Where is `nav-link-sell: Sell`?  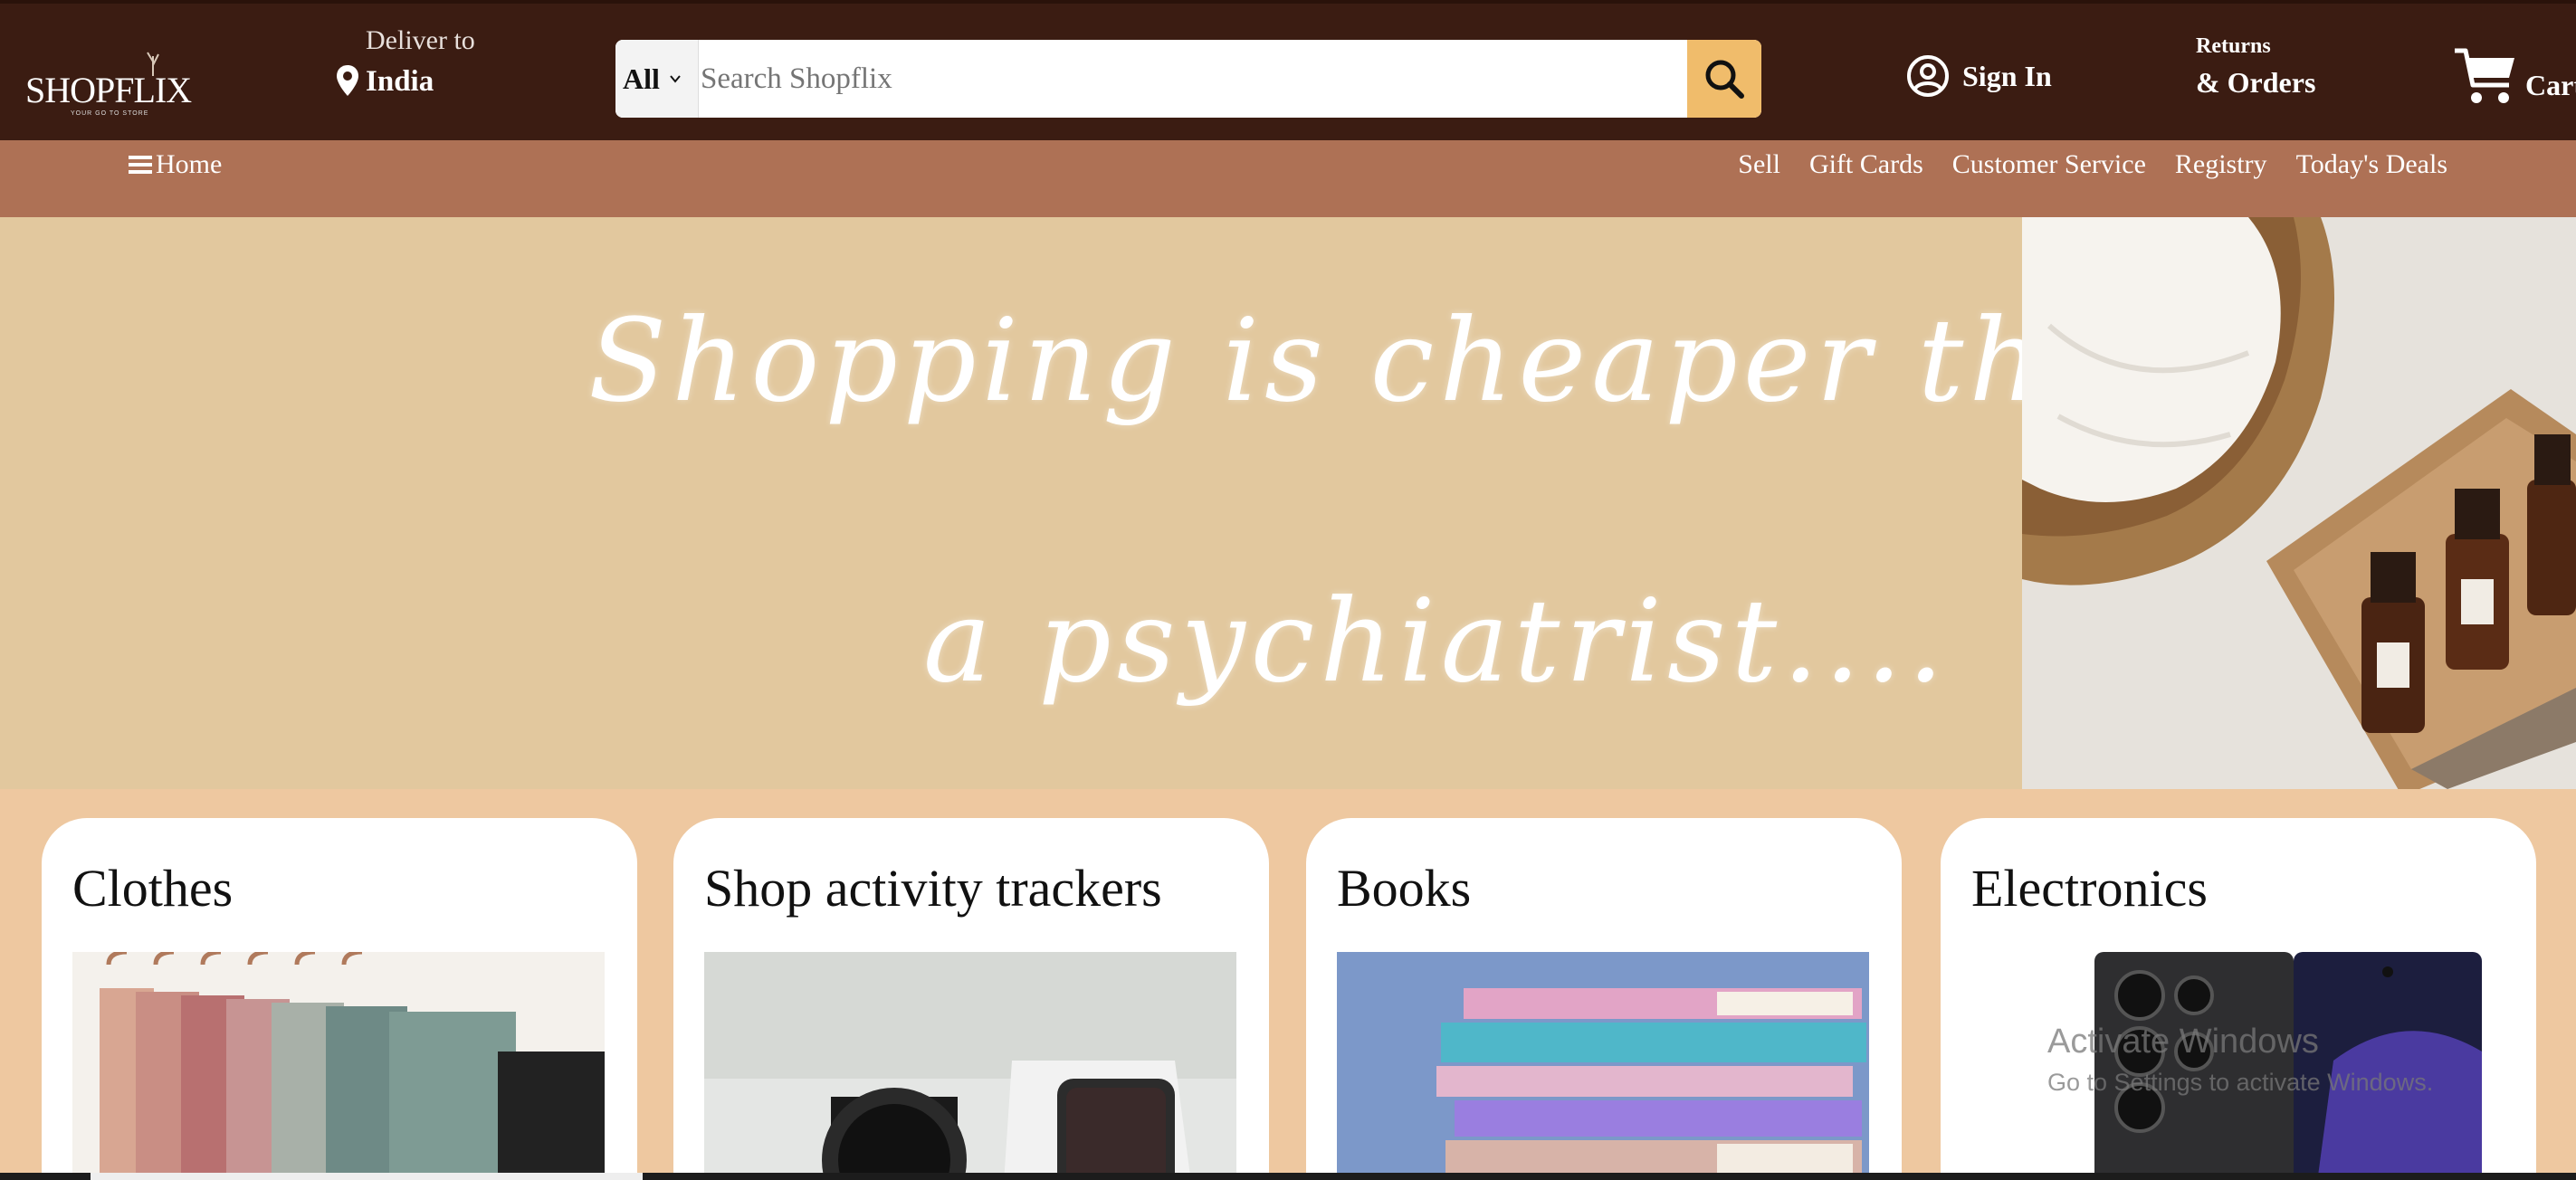 nav-link-sell: Sell is located at coordinates (1759, 164).